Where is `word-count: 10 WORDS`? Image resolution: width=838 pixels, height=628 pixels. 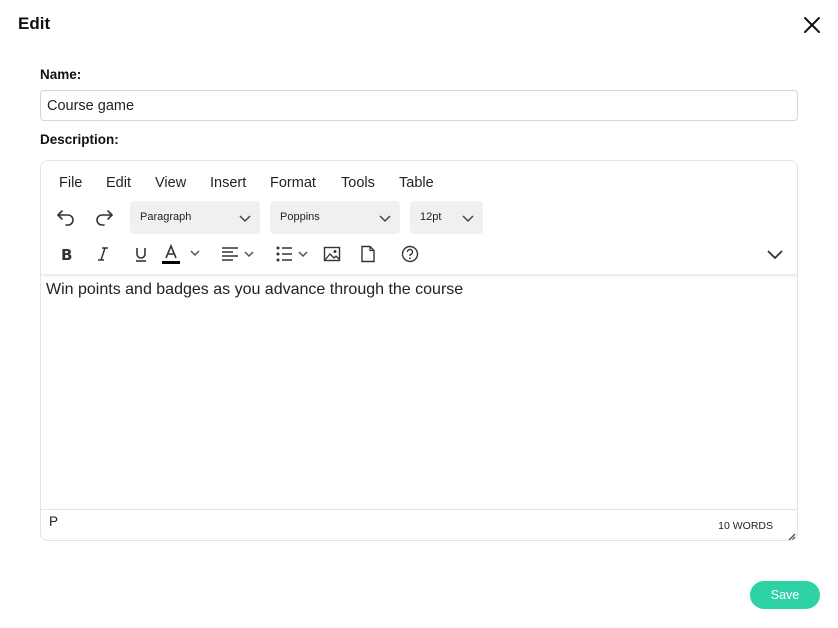 word-count: 10 WORDS is located at coordinates (745, 526).